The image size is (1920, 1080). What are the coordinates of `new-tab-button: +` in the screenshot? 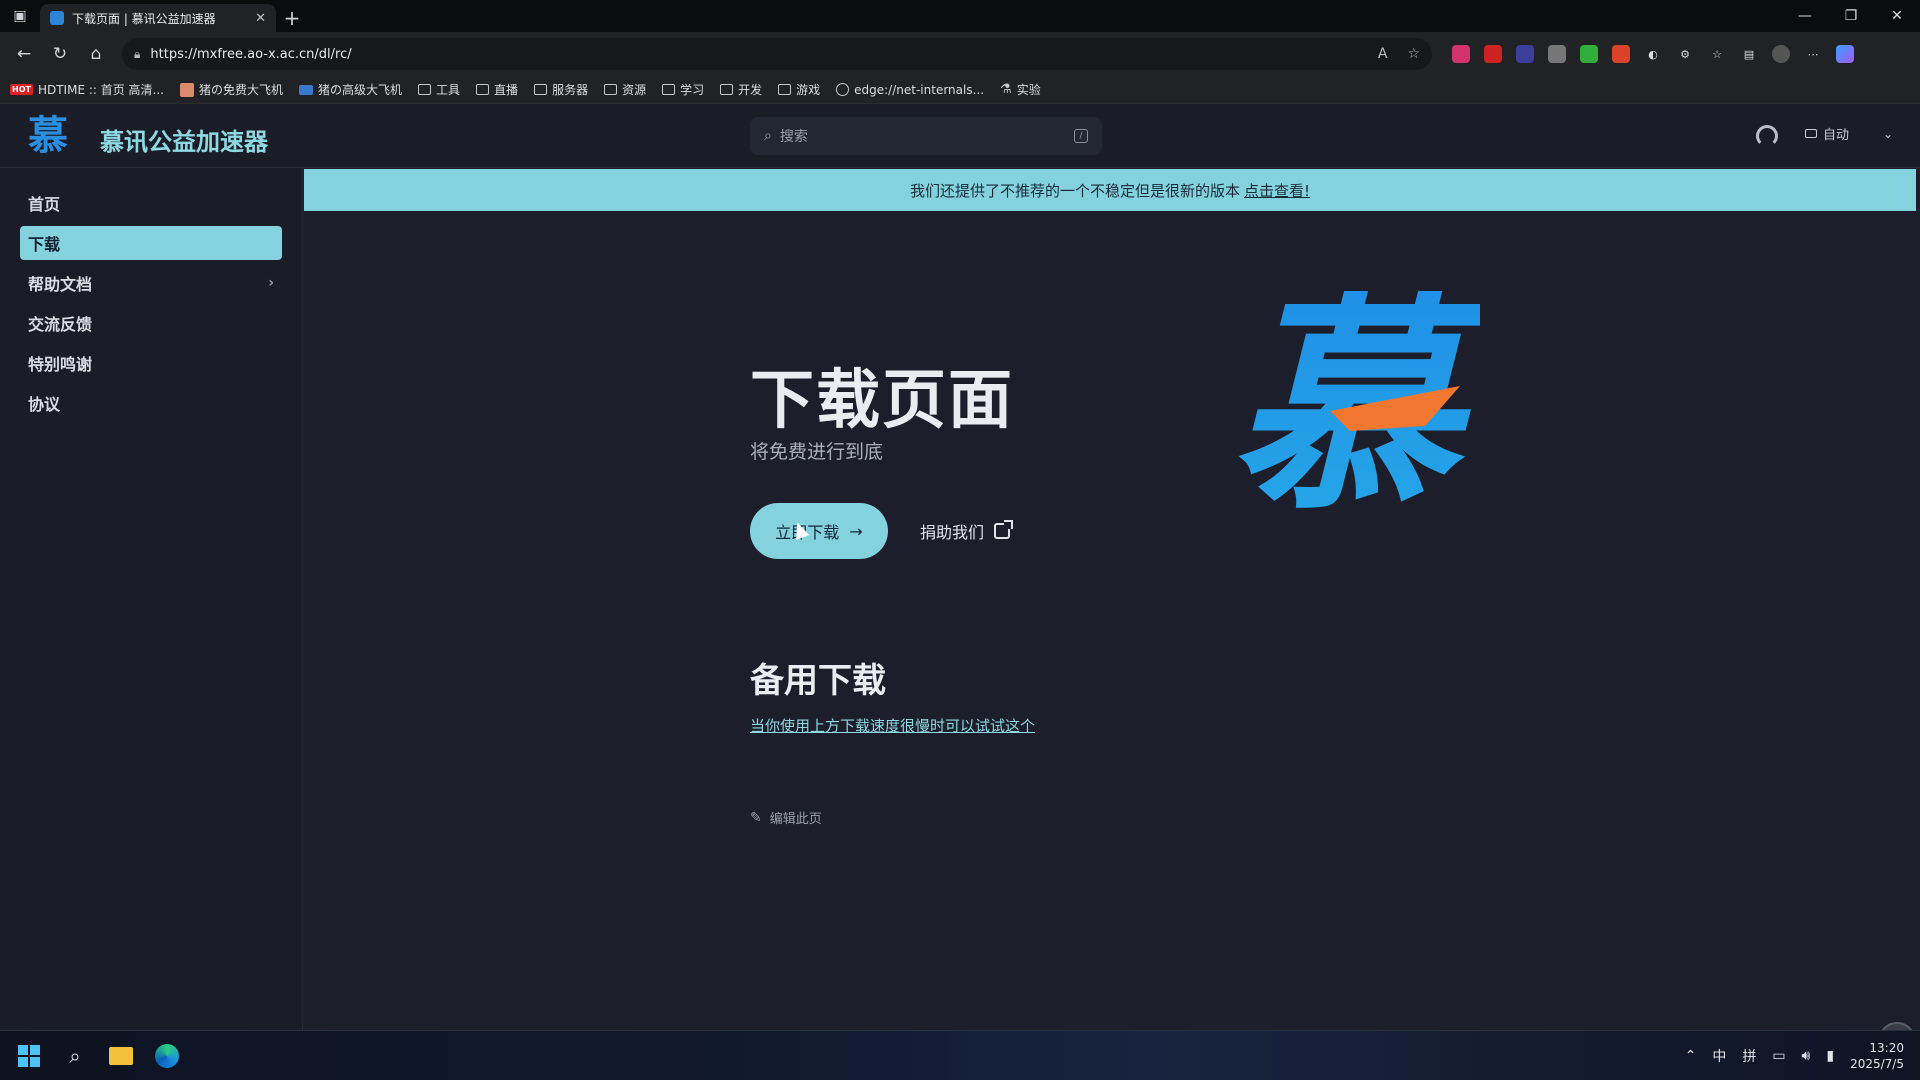 It's located at (292, 18).